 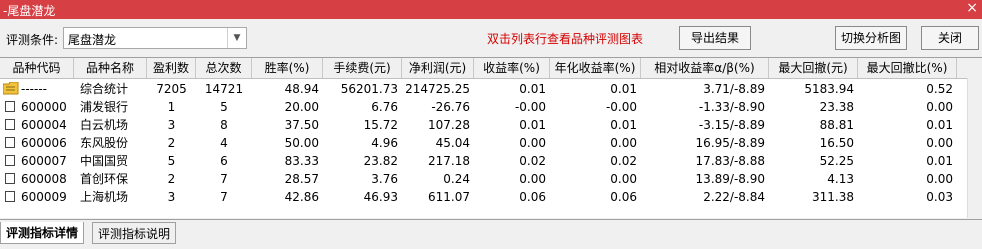 What do you see at coordinates (715, 38) in the screenshot?
I see `export-button: 导出结果` at bounding box center [715, 38].